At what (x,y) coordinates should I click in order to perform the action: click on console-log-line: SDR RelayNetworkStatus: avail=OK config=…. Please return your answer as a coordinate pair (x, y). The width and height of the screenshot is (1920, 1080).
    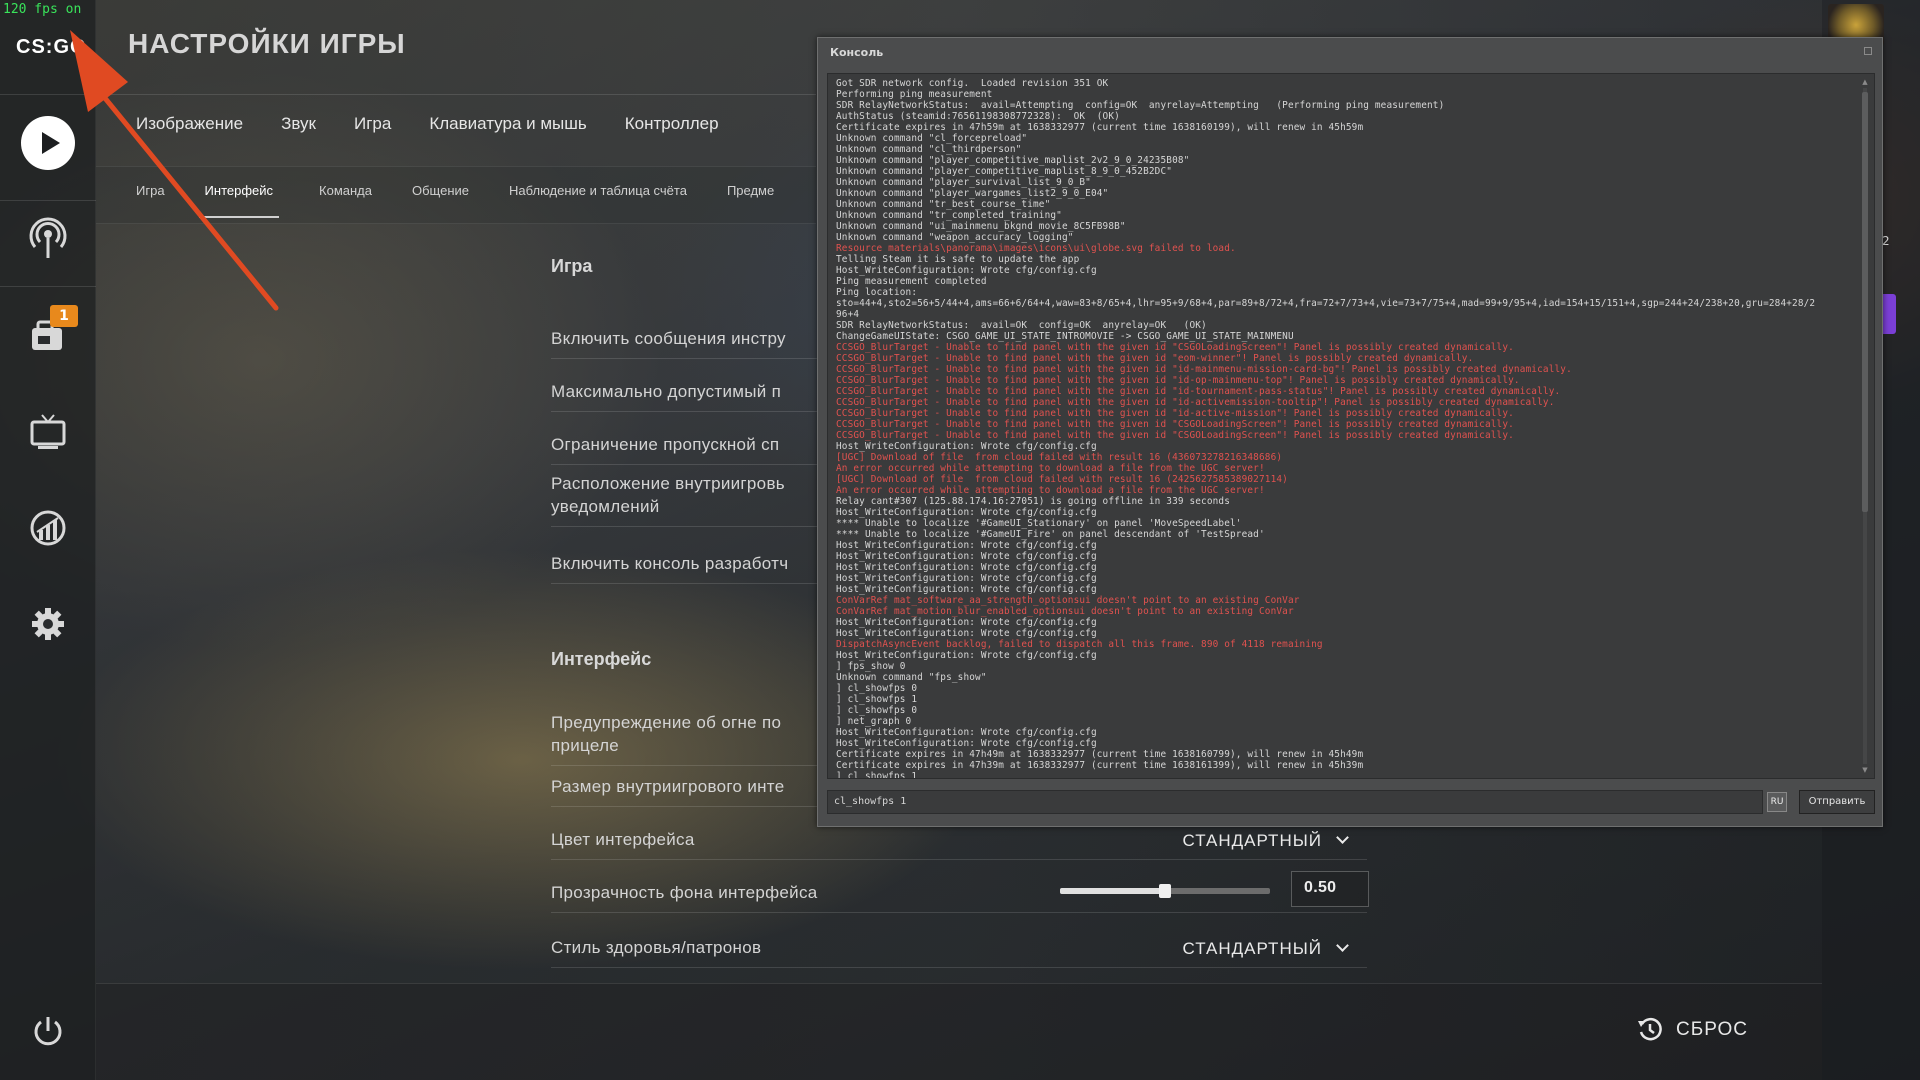
    Looking at the image, I should click on (1021, 325).